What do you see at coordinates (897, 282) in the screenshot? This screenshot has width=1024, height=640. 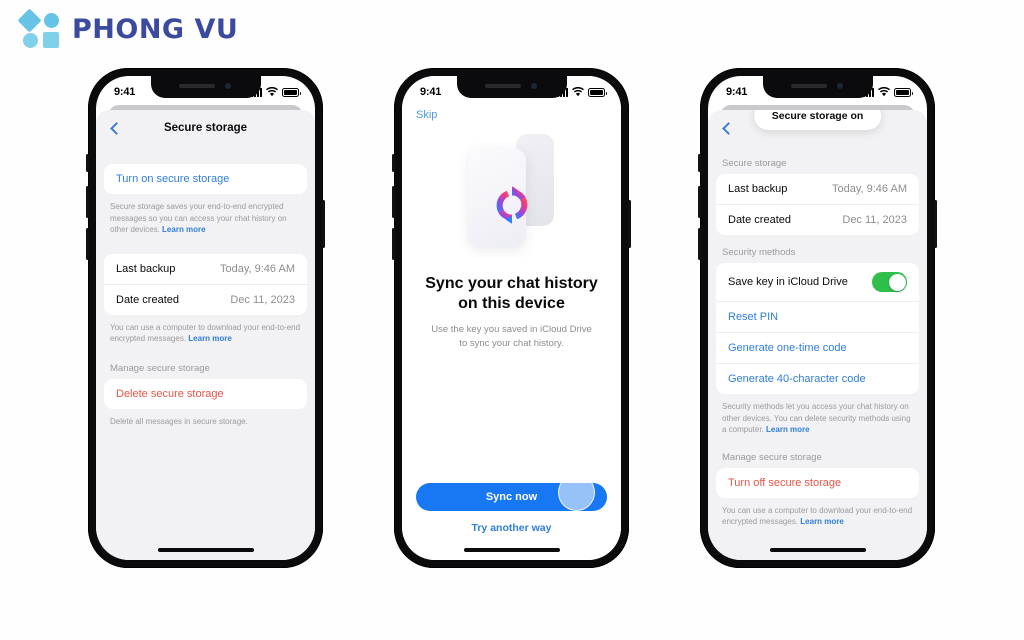 I see `toggle-knob-icon` at bounding box center [897, 282].